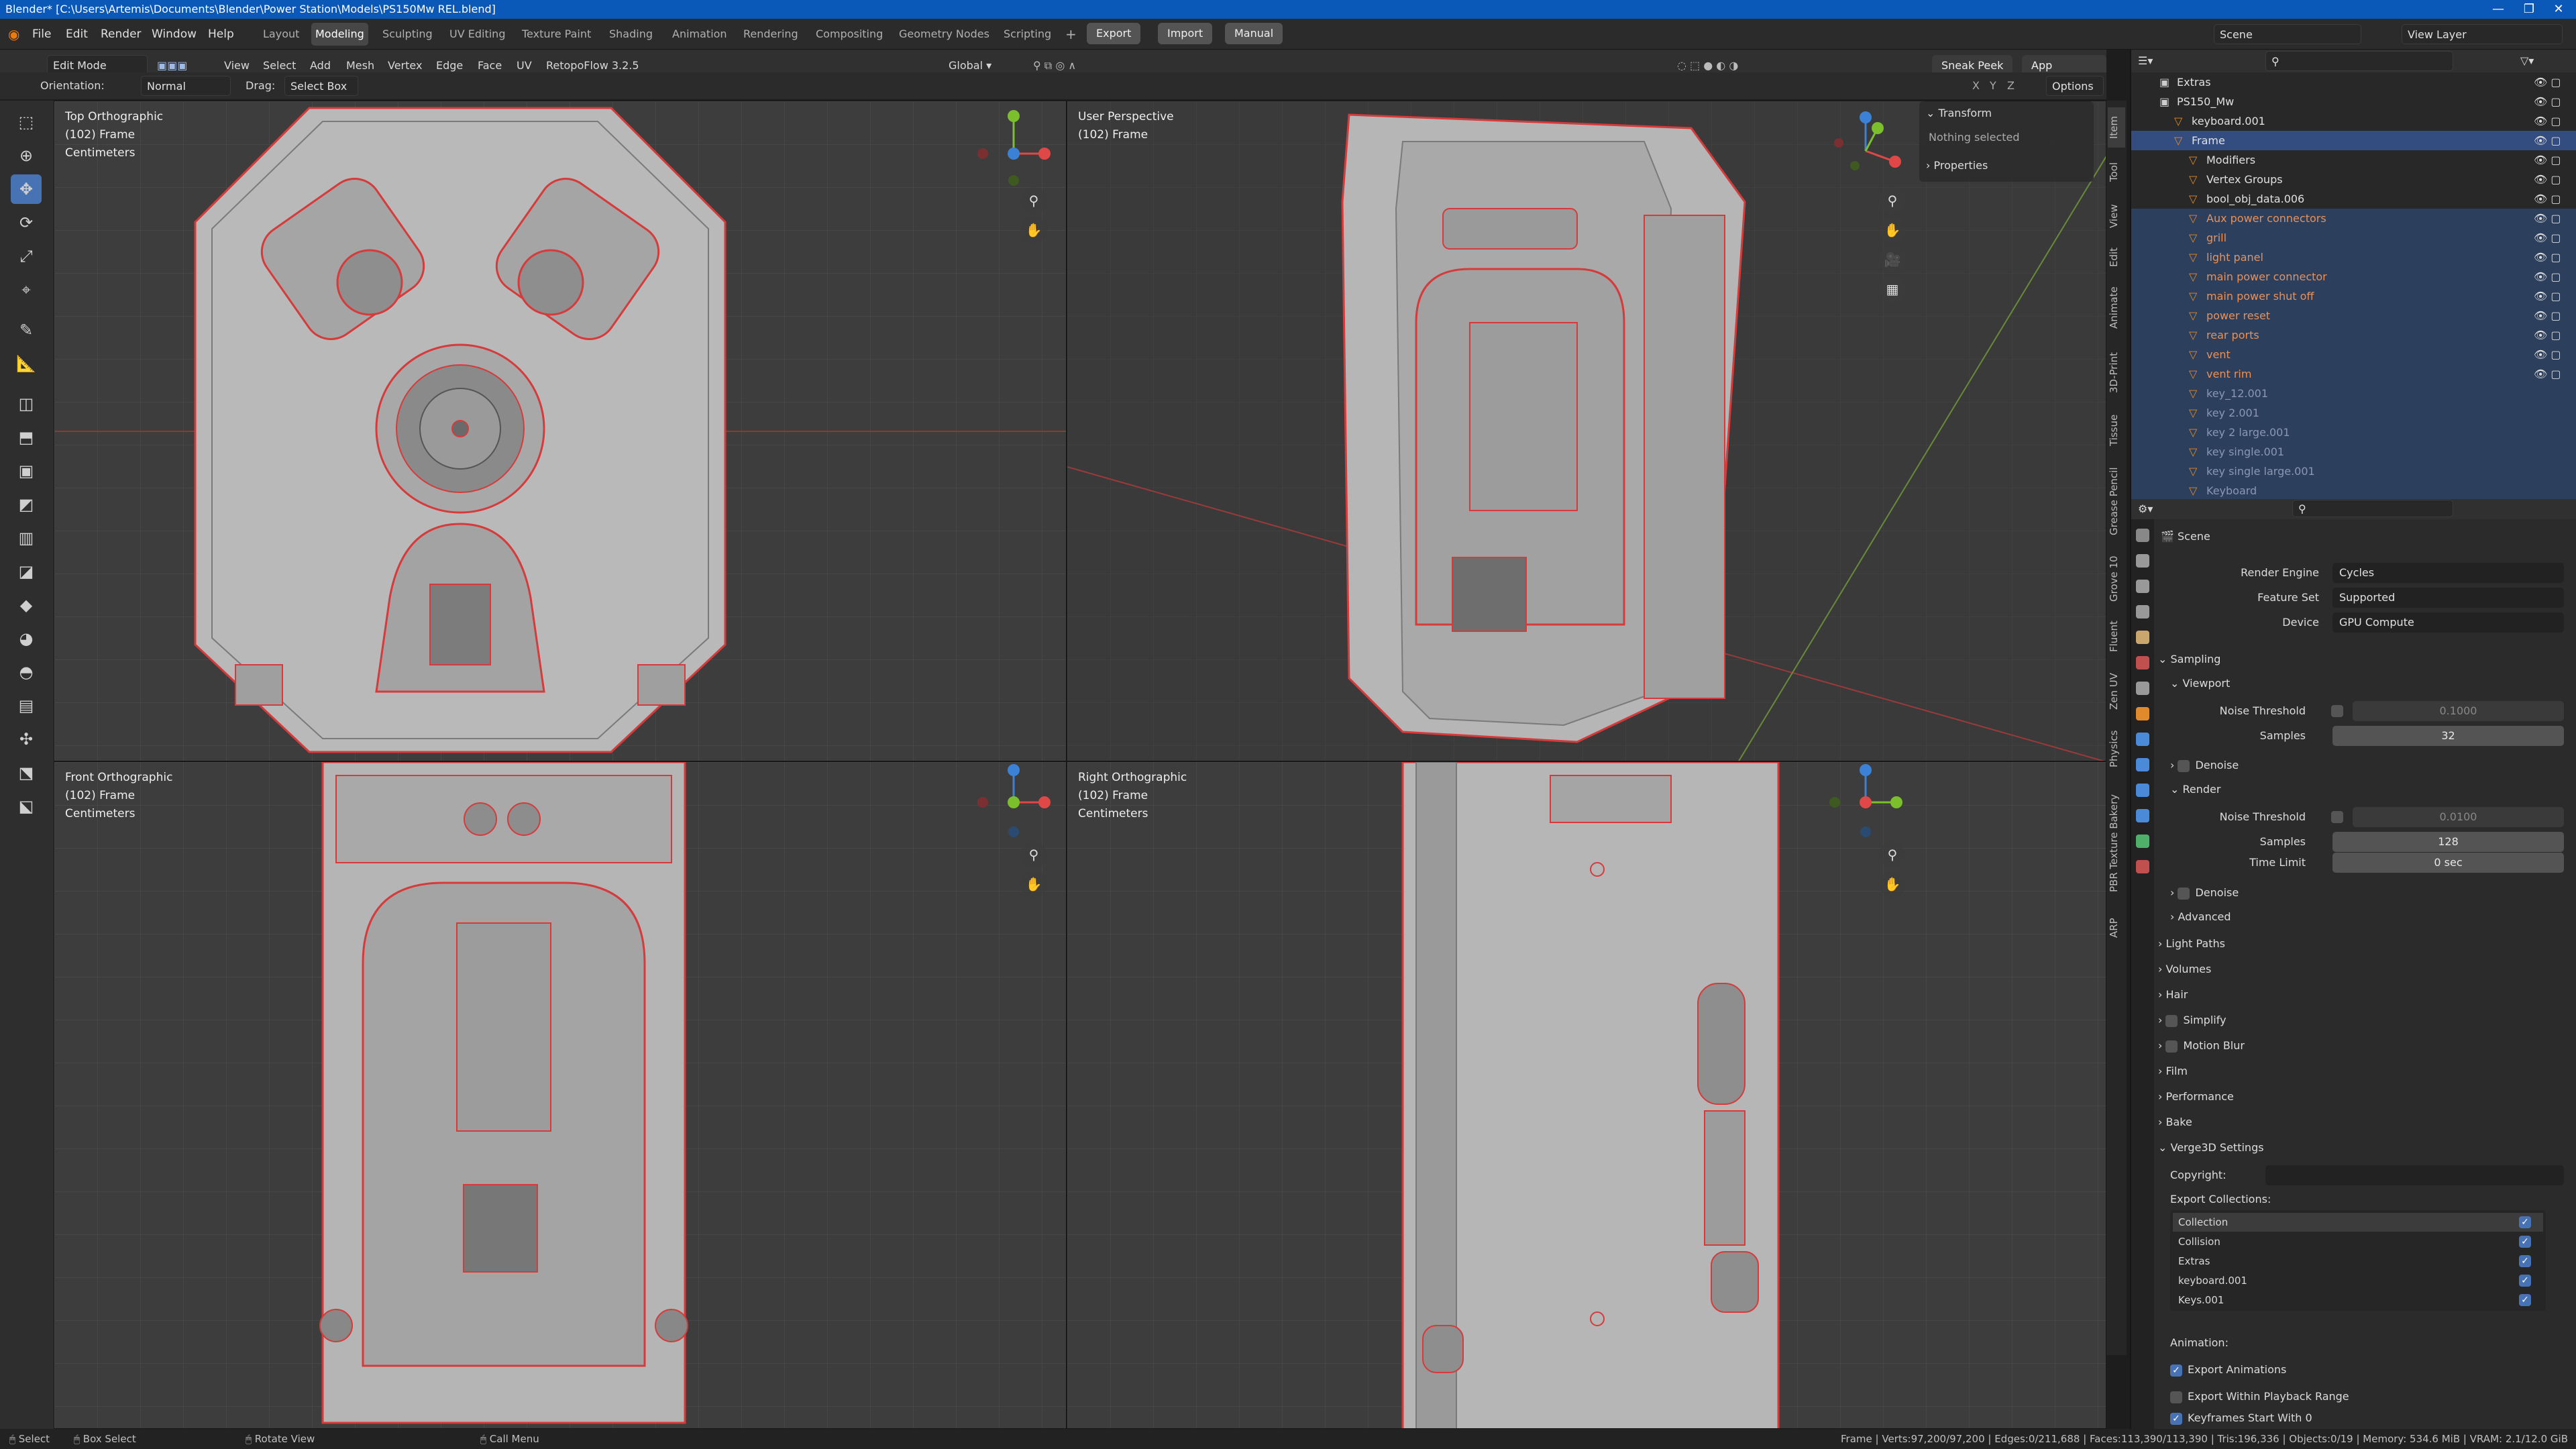 Image resolution: width=2576 pixels, height=1449 pixels. I want to click on render-noise-threshold-checkbox, so click(2337, 817).